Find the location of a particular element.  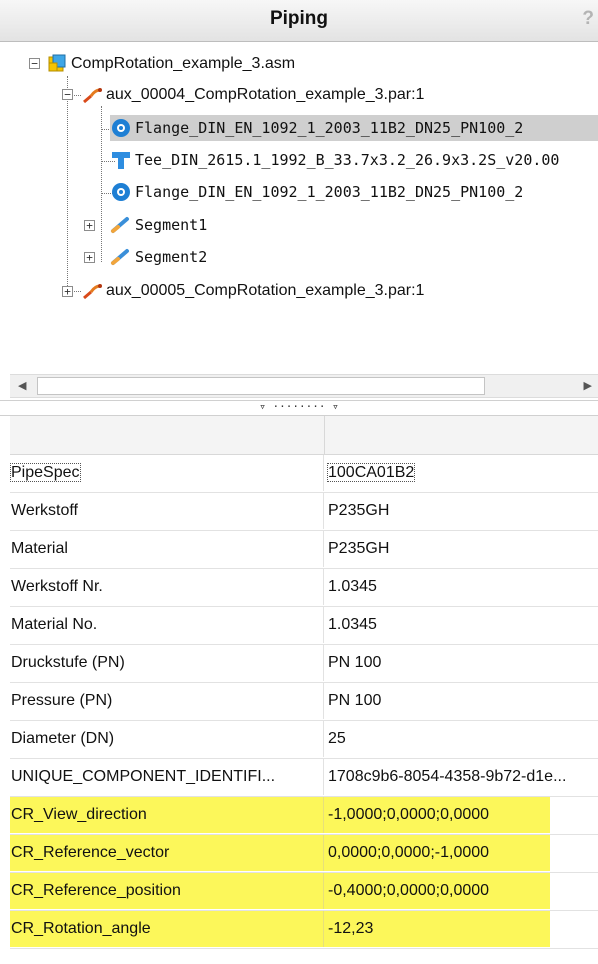

tree-node-root-assembly: CompRotation_example_3.asm is located at coordinates (170, 64).